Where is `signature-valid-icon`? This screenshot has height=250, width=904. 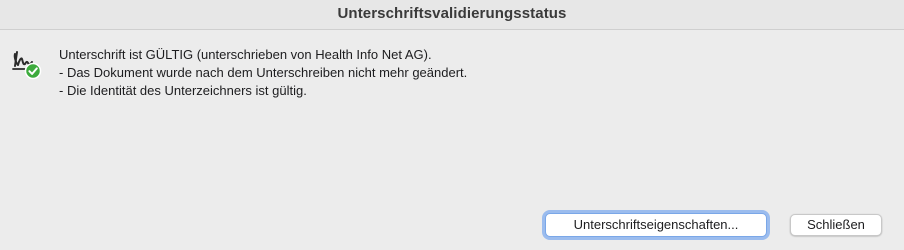 signature-valid-icon is located at coordinates (28, 65).